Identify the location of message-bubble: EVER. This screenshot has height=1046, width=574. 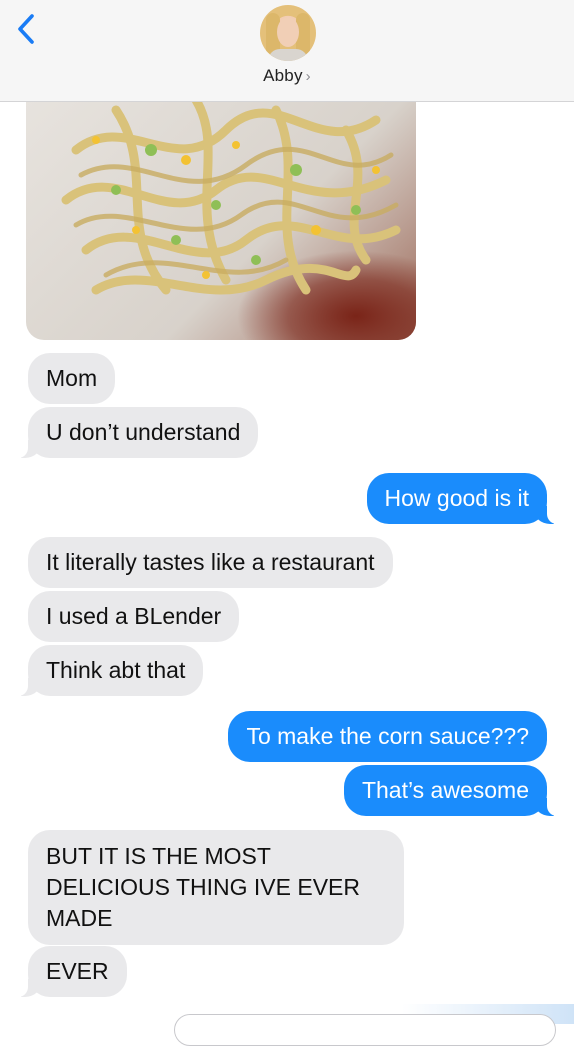
(72, 971).